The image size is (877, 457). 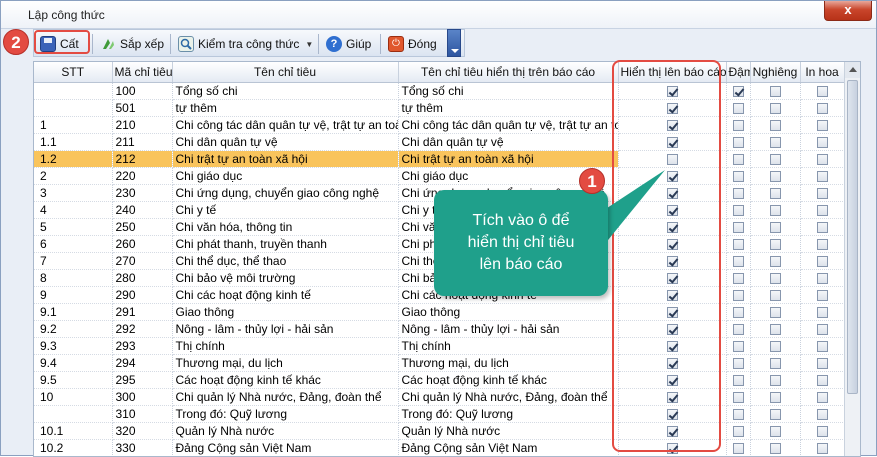 I want to click on row-display-name: Thị chính, so click(x=508, y=346).